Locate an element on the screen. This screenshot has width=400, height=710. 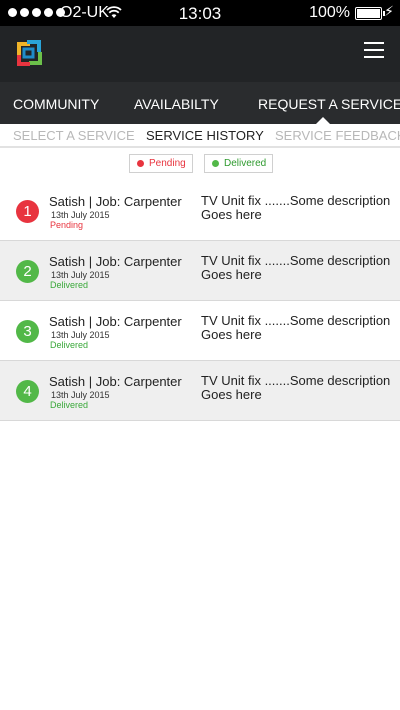
item-number-badge: 4 is located at coordinates (27, 391).